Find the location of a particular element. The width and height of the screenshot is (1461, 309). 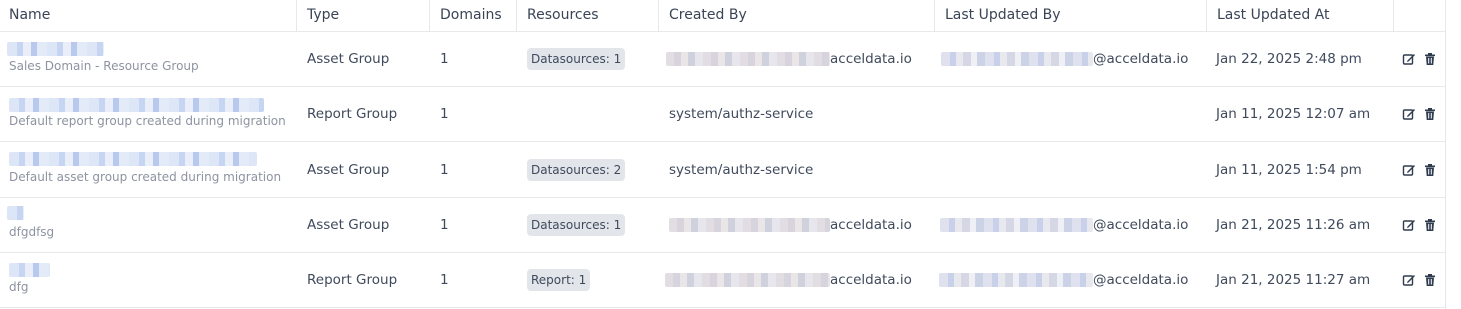

resource-badge: Report: 1 is located at coordinates (559, 280).